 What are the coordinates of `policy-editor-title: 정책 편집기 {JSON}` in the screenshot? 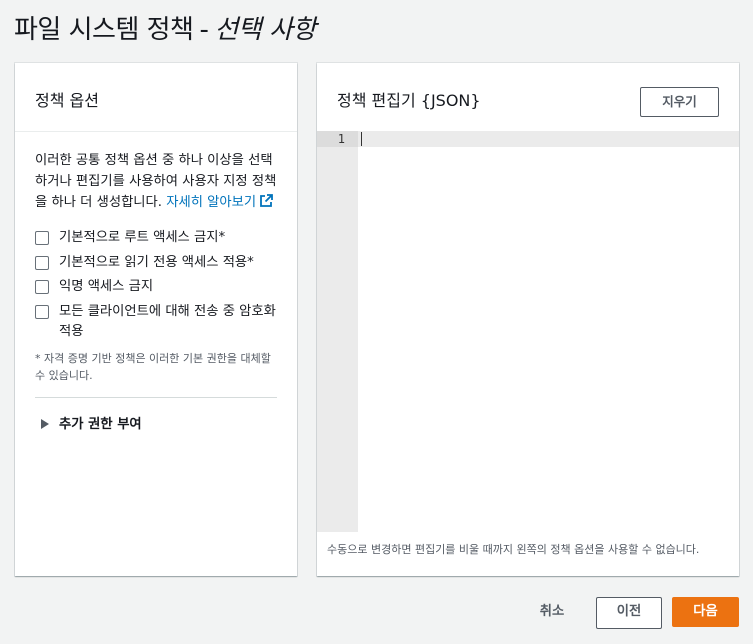 It's located at (409, 100).